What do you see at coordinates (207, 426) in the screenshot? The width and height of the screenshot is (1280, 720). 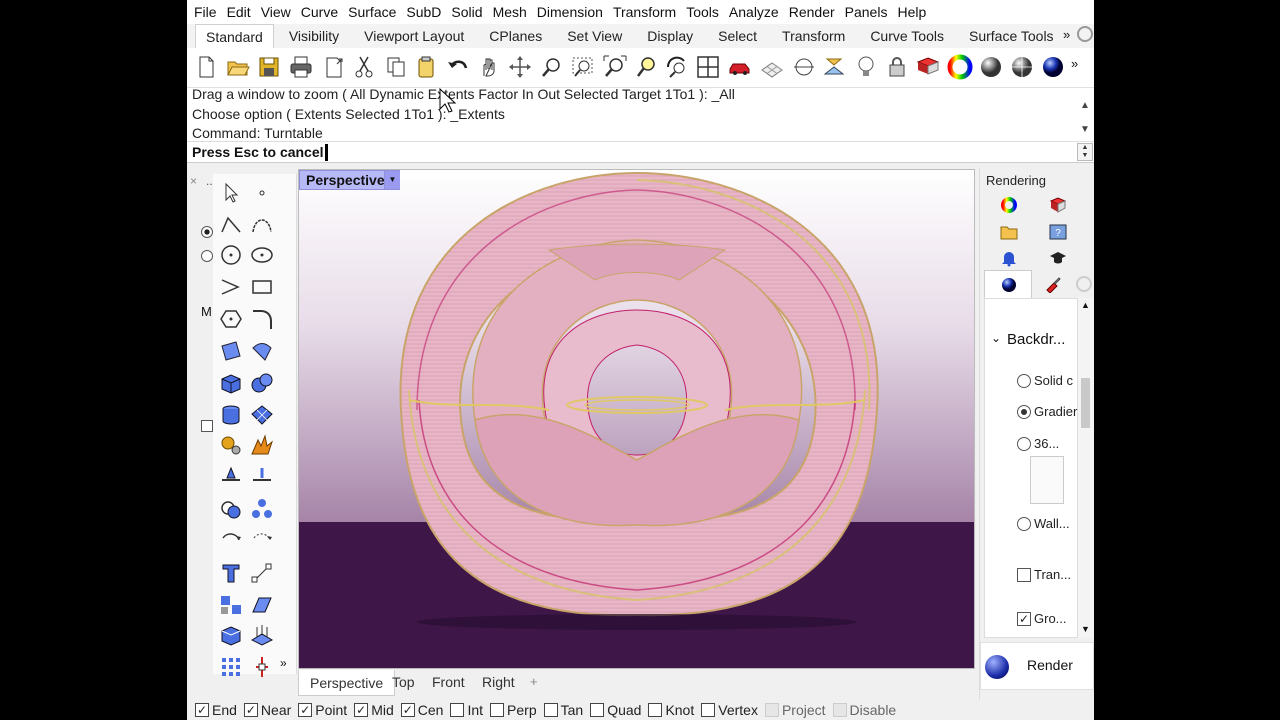 I see `checkbox-stub` at bounding box center [207, 426].